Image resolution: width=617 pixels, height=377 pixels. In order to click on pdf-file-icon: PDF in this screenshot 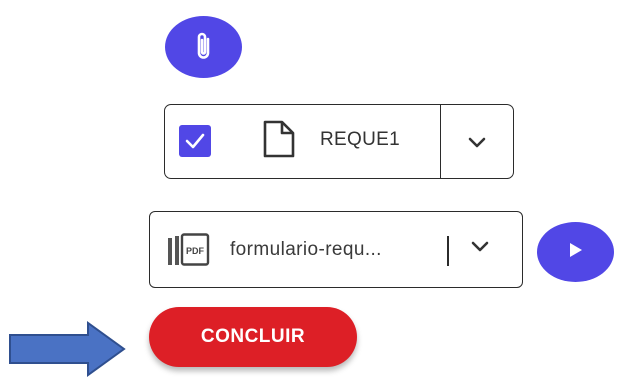, I will do `click(188, 252)`.